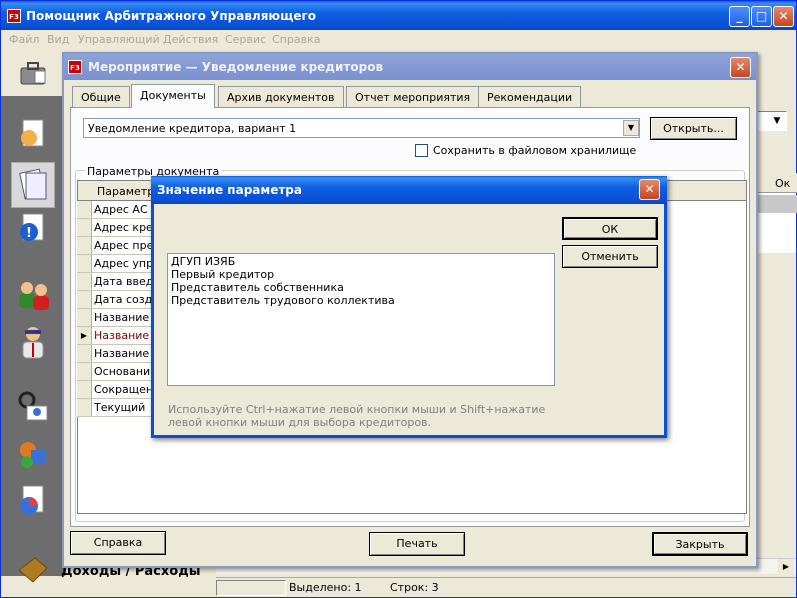 The height and width of the screenshot is (598, 797). I want to click on status-rows: Строк: 3, so click(414, 587).